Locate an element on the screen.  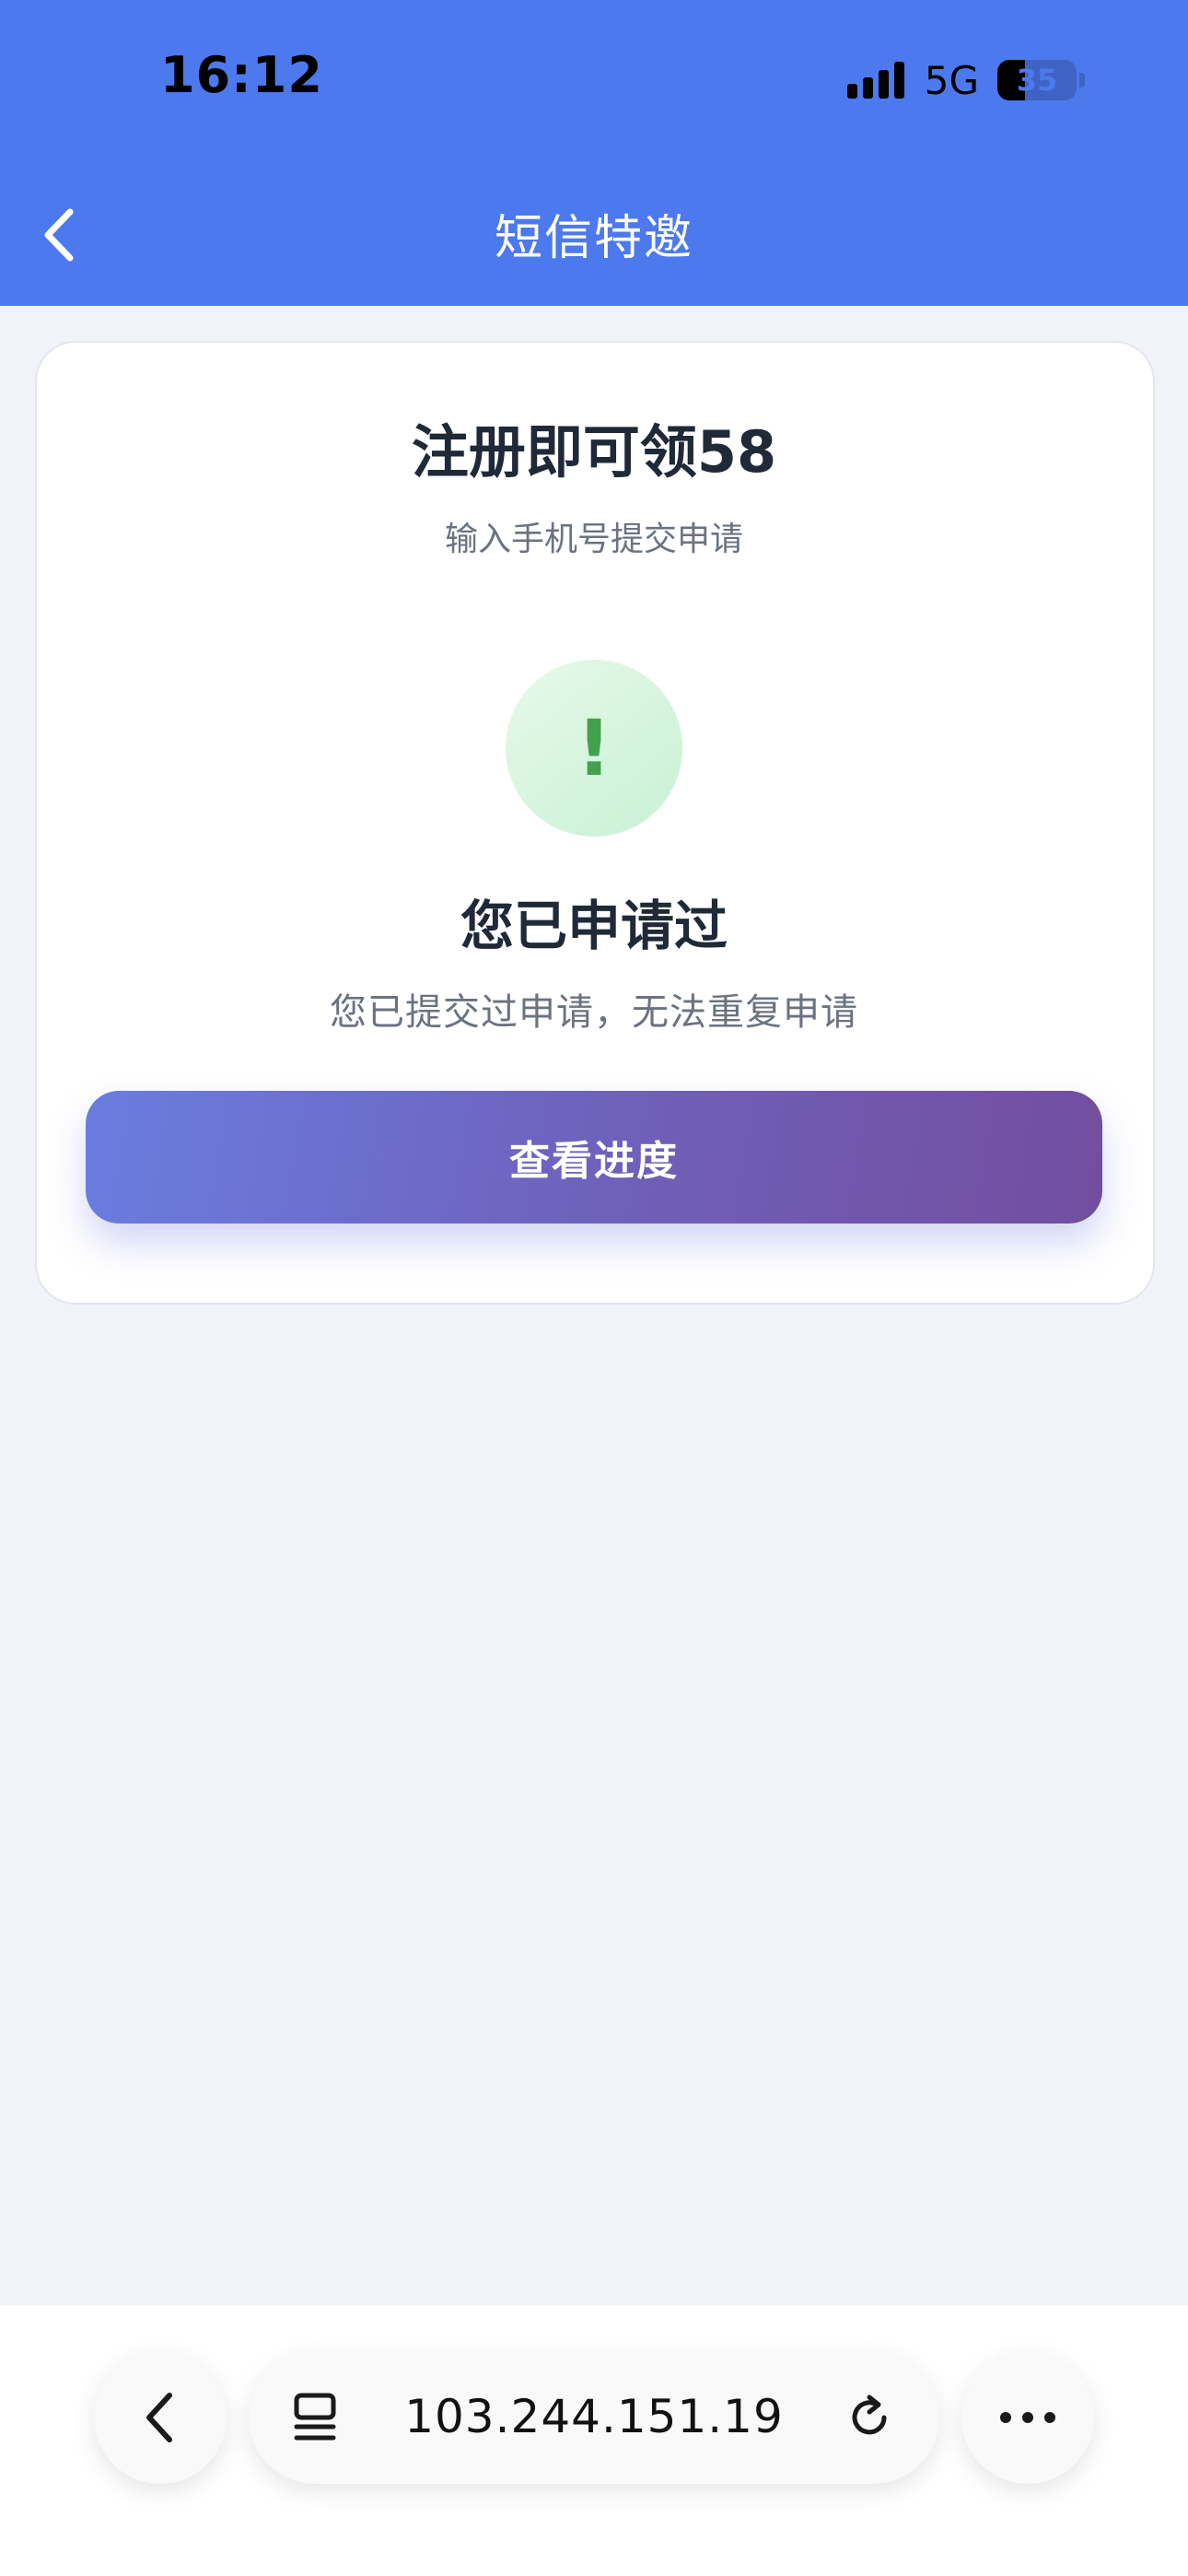
warning-icon: ! is located at coordinates (594, 748).